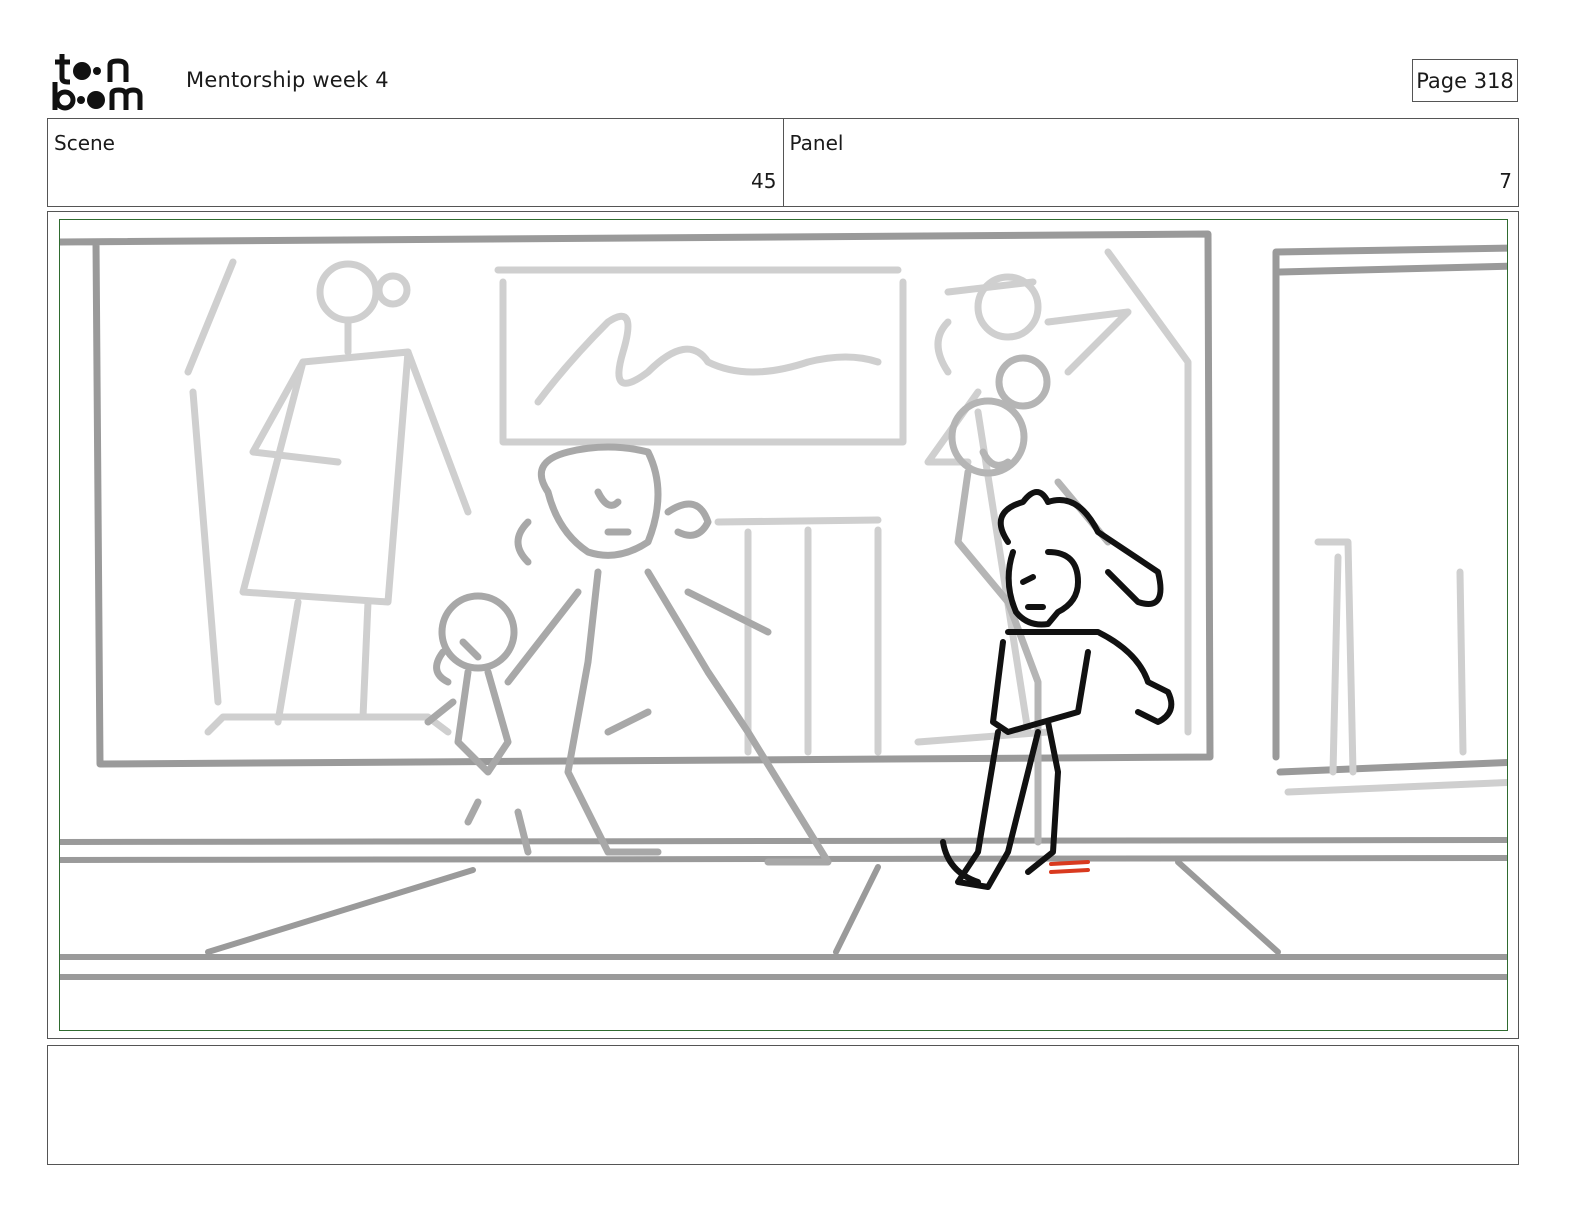  I want to click on panel-cell: Panel 7, so click(1150, 162).